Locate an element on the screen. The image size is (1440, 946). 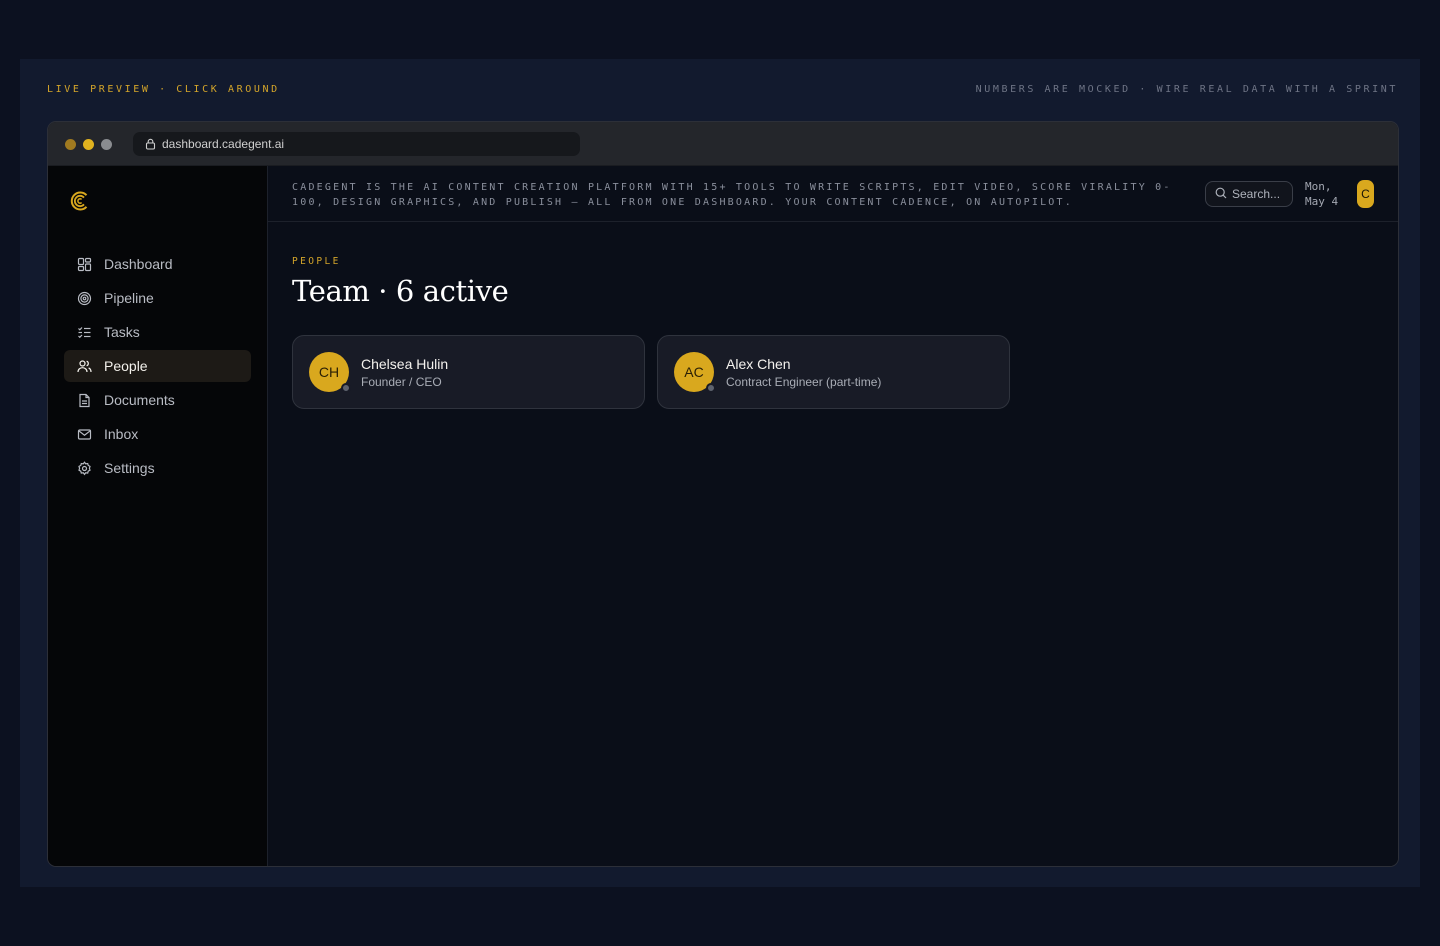
users-icon is located at coordinates (84, 366).